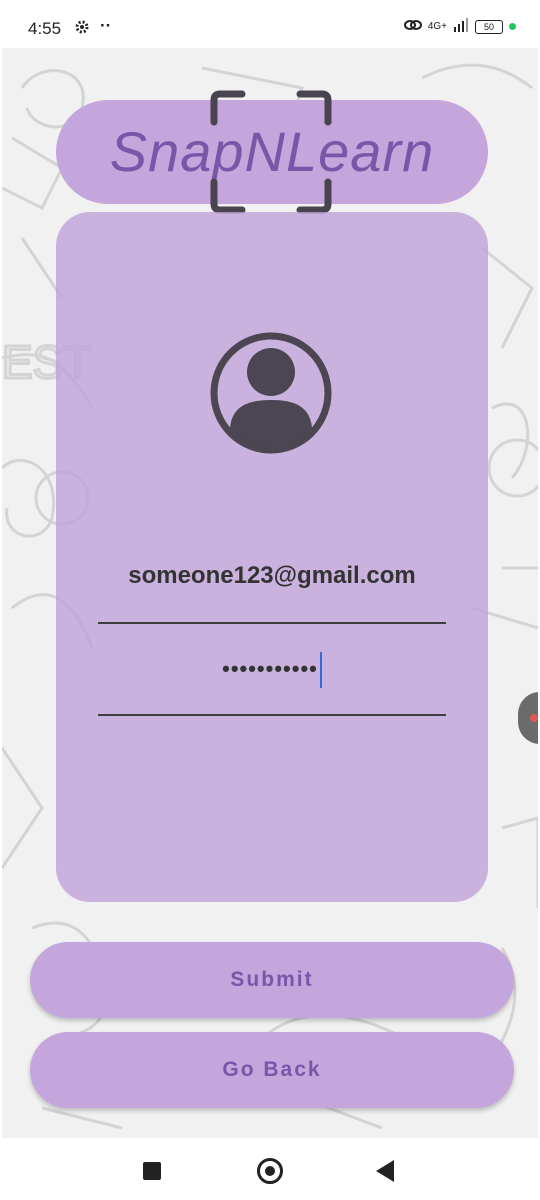  Describe the element at coordinates (412, 26) in the screenshot. I see `link-icon` at that location.